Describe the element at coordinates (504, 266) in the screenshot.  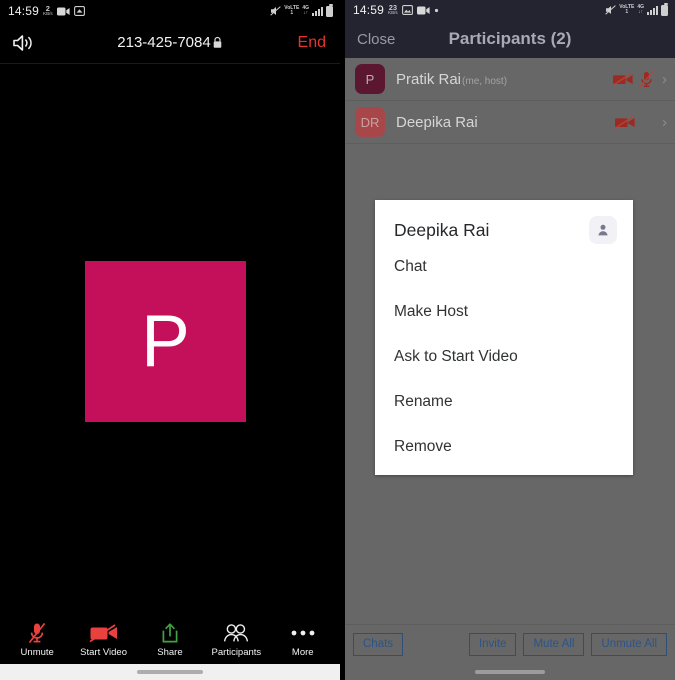
I see `dialog-option-chat: Chat` at that location.